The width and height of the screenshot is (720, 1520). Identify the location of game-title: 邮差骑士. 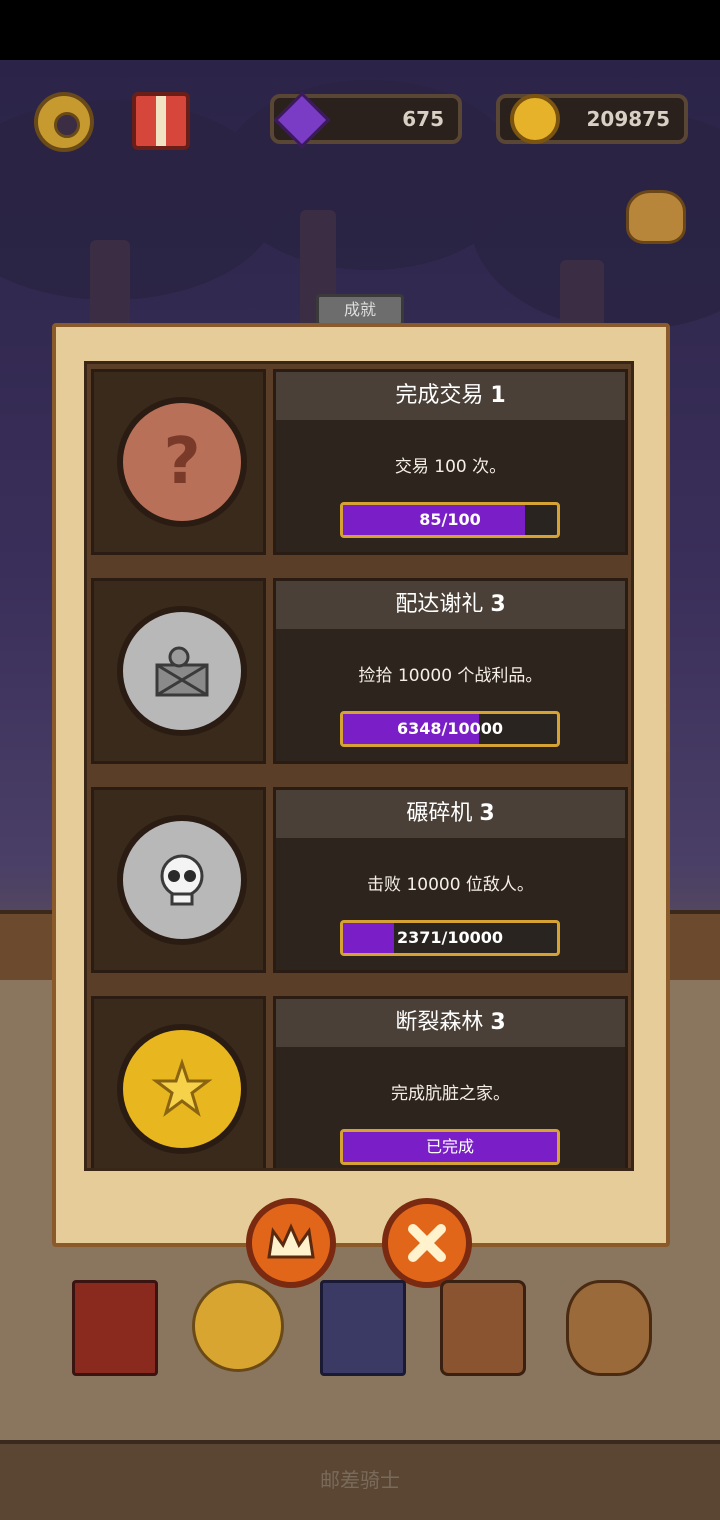
(360, 1480).